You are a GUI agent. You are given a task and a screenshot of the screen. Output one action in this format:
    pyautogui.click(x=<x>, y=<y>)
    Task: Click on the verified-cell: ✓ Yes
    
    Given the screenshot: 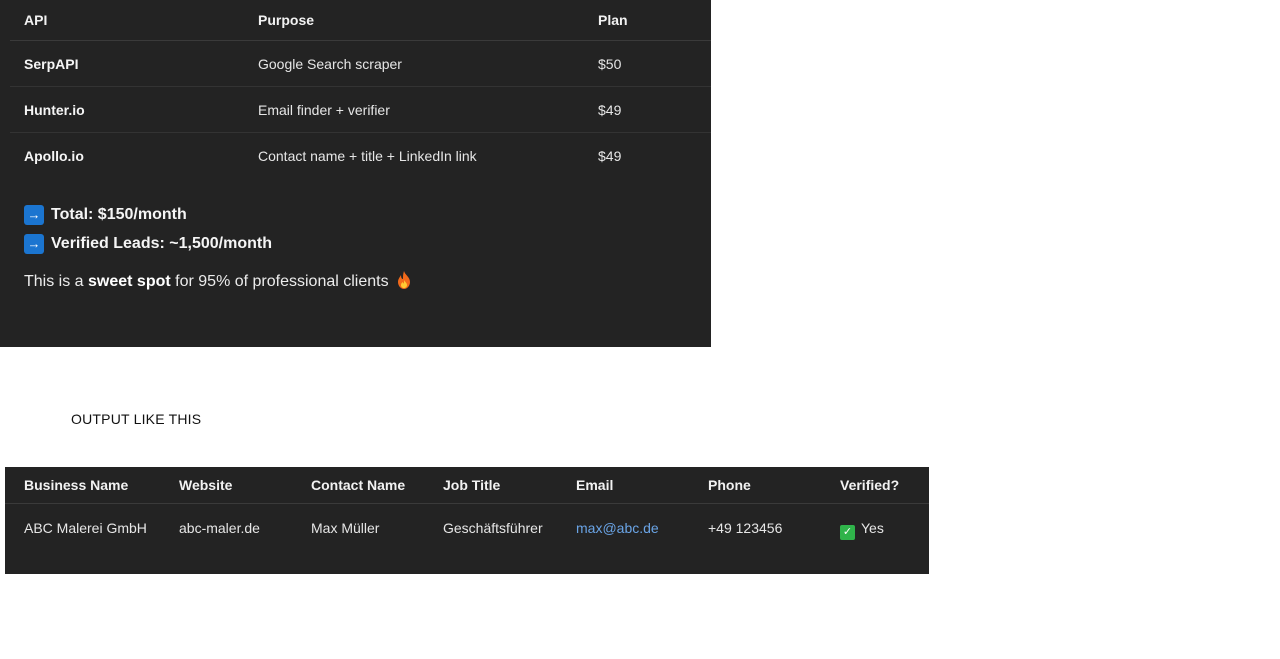 What is the action you would take?
    pyautogui.click(x=875, y=533)
    